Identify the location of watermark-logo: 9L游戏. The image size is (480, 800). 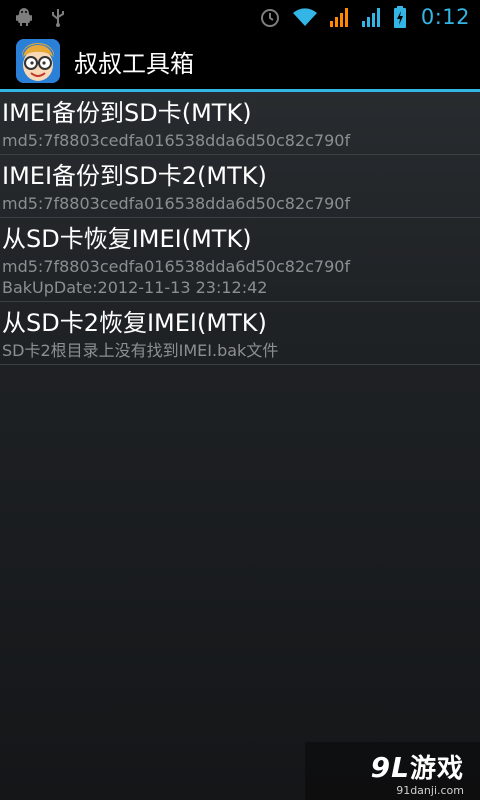
(417, 766).